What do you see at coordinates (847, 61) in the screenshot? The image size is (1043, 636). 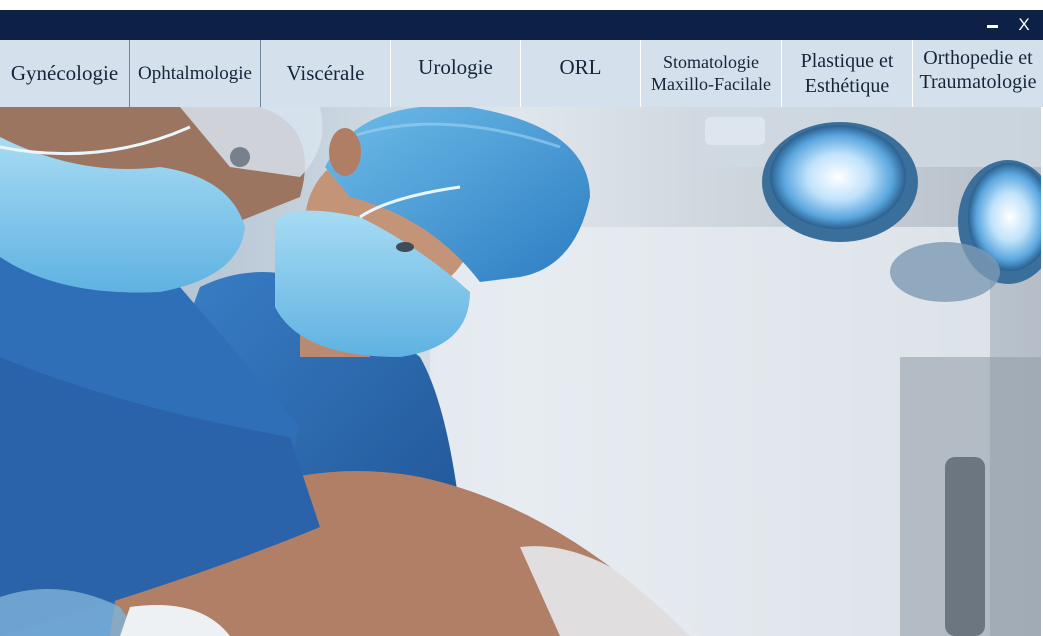 I see `tab-label-line-1: Plastique et` at bounding box center [847, 61].